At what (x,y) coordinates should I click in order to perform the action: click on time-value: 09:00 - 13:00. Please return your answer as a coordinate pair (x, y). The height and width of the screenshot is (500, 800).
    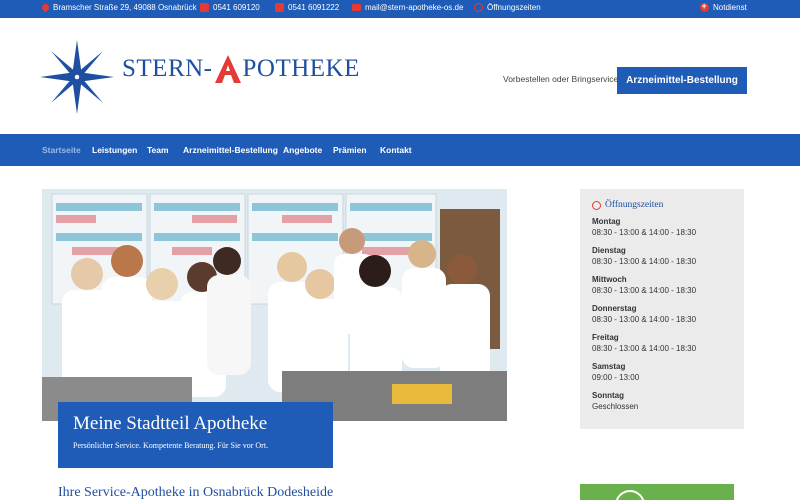
    Looking at the image, I should click on (616, 377).